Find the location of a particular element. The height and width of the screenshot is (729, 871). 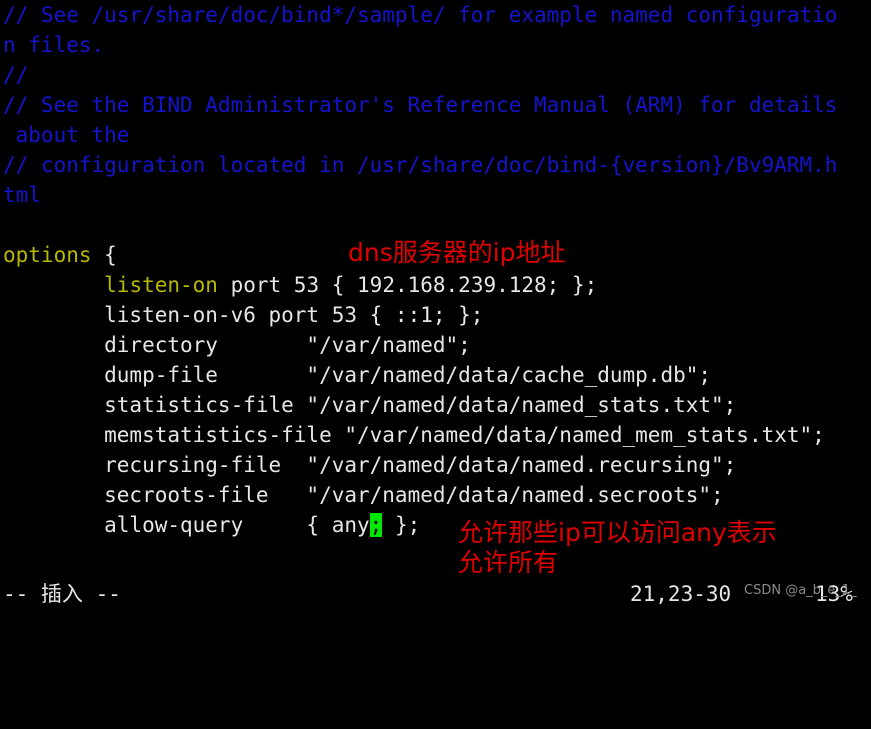

comment-text: tml is located at coordinates (22, 195).